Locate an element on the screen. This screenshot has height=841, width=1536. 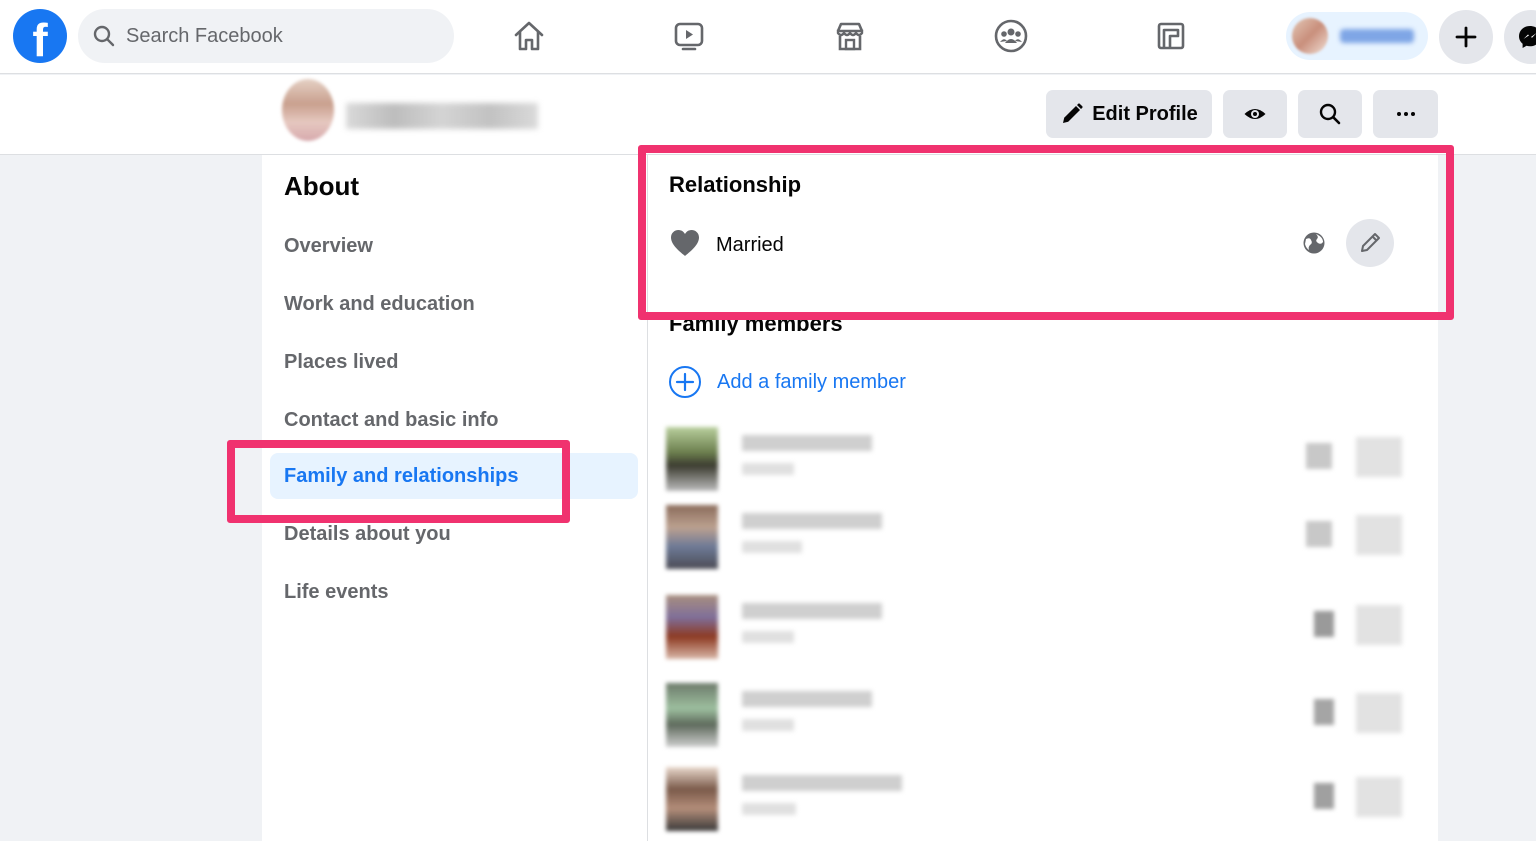
marketplace-icon is located at coordinates (850, 36).